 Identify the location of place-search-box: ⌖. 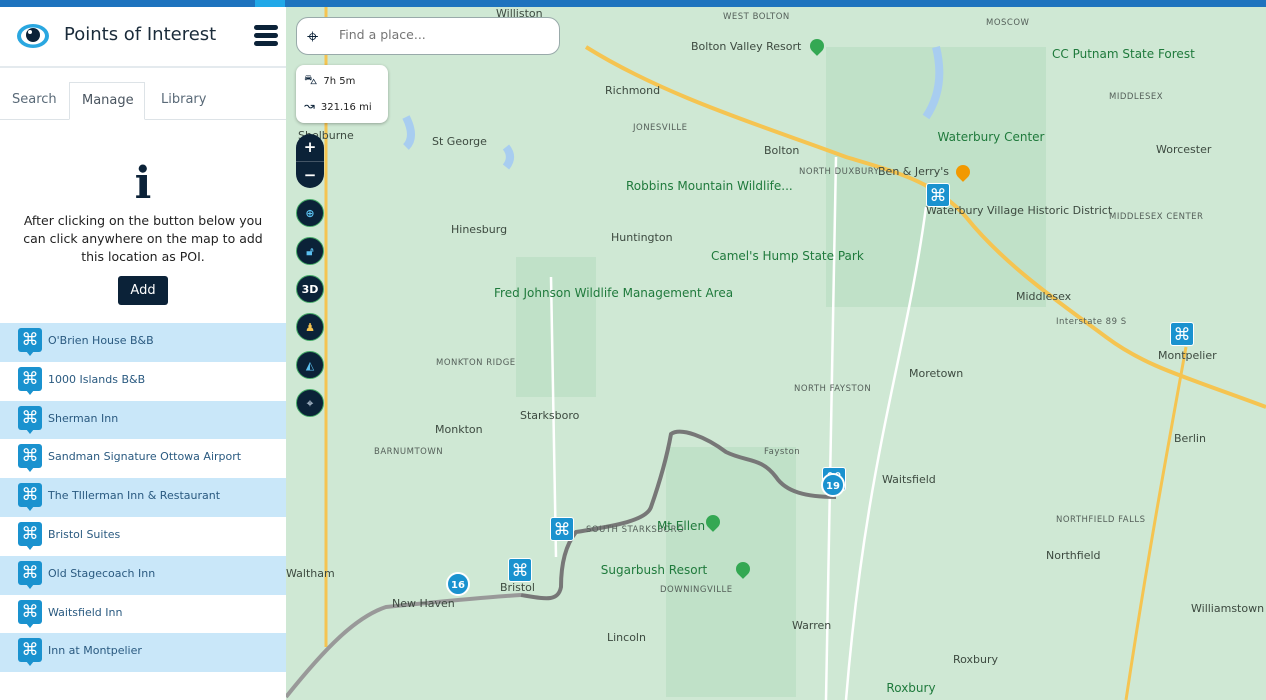
(428, 36).